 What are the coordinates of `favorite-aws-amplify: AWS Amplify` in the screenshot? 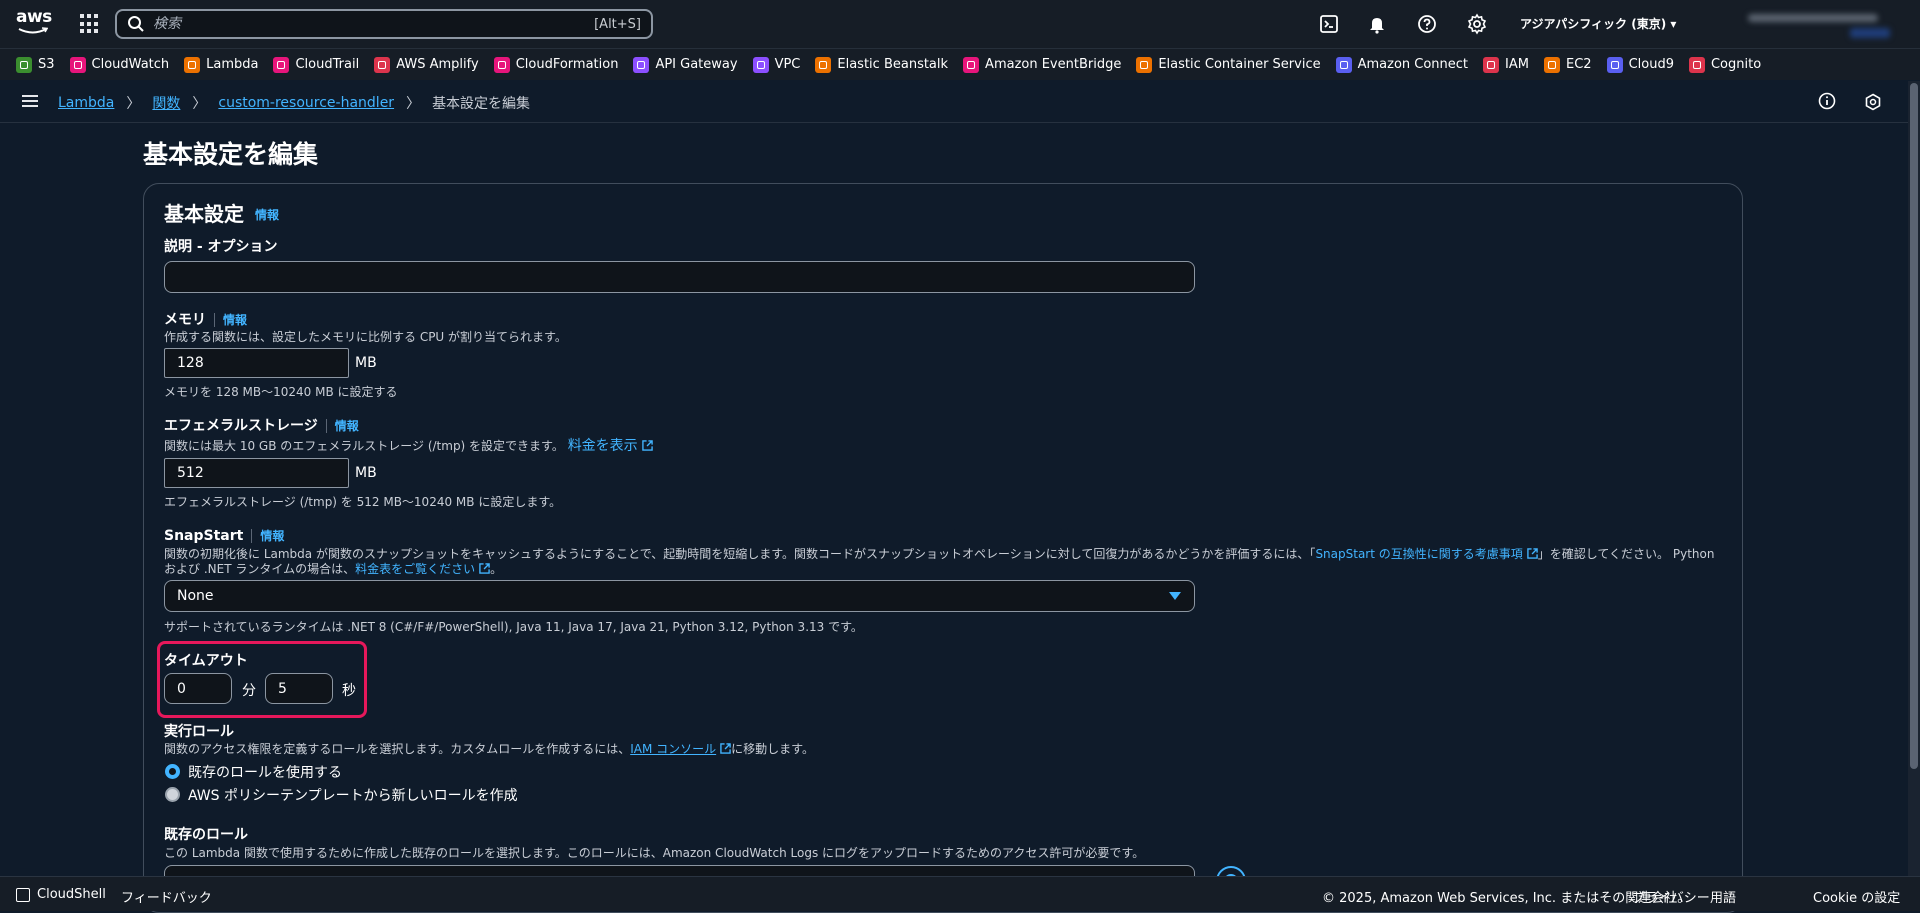 It's located at (426, 64).